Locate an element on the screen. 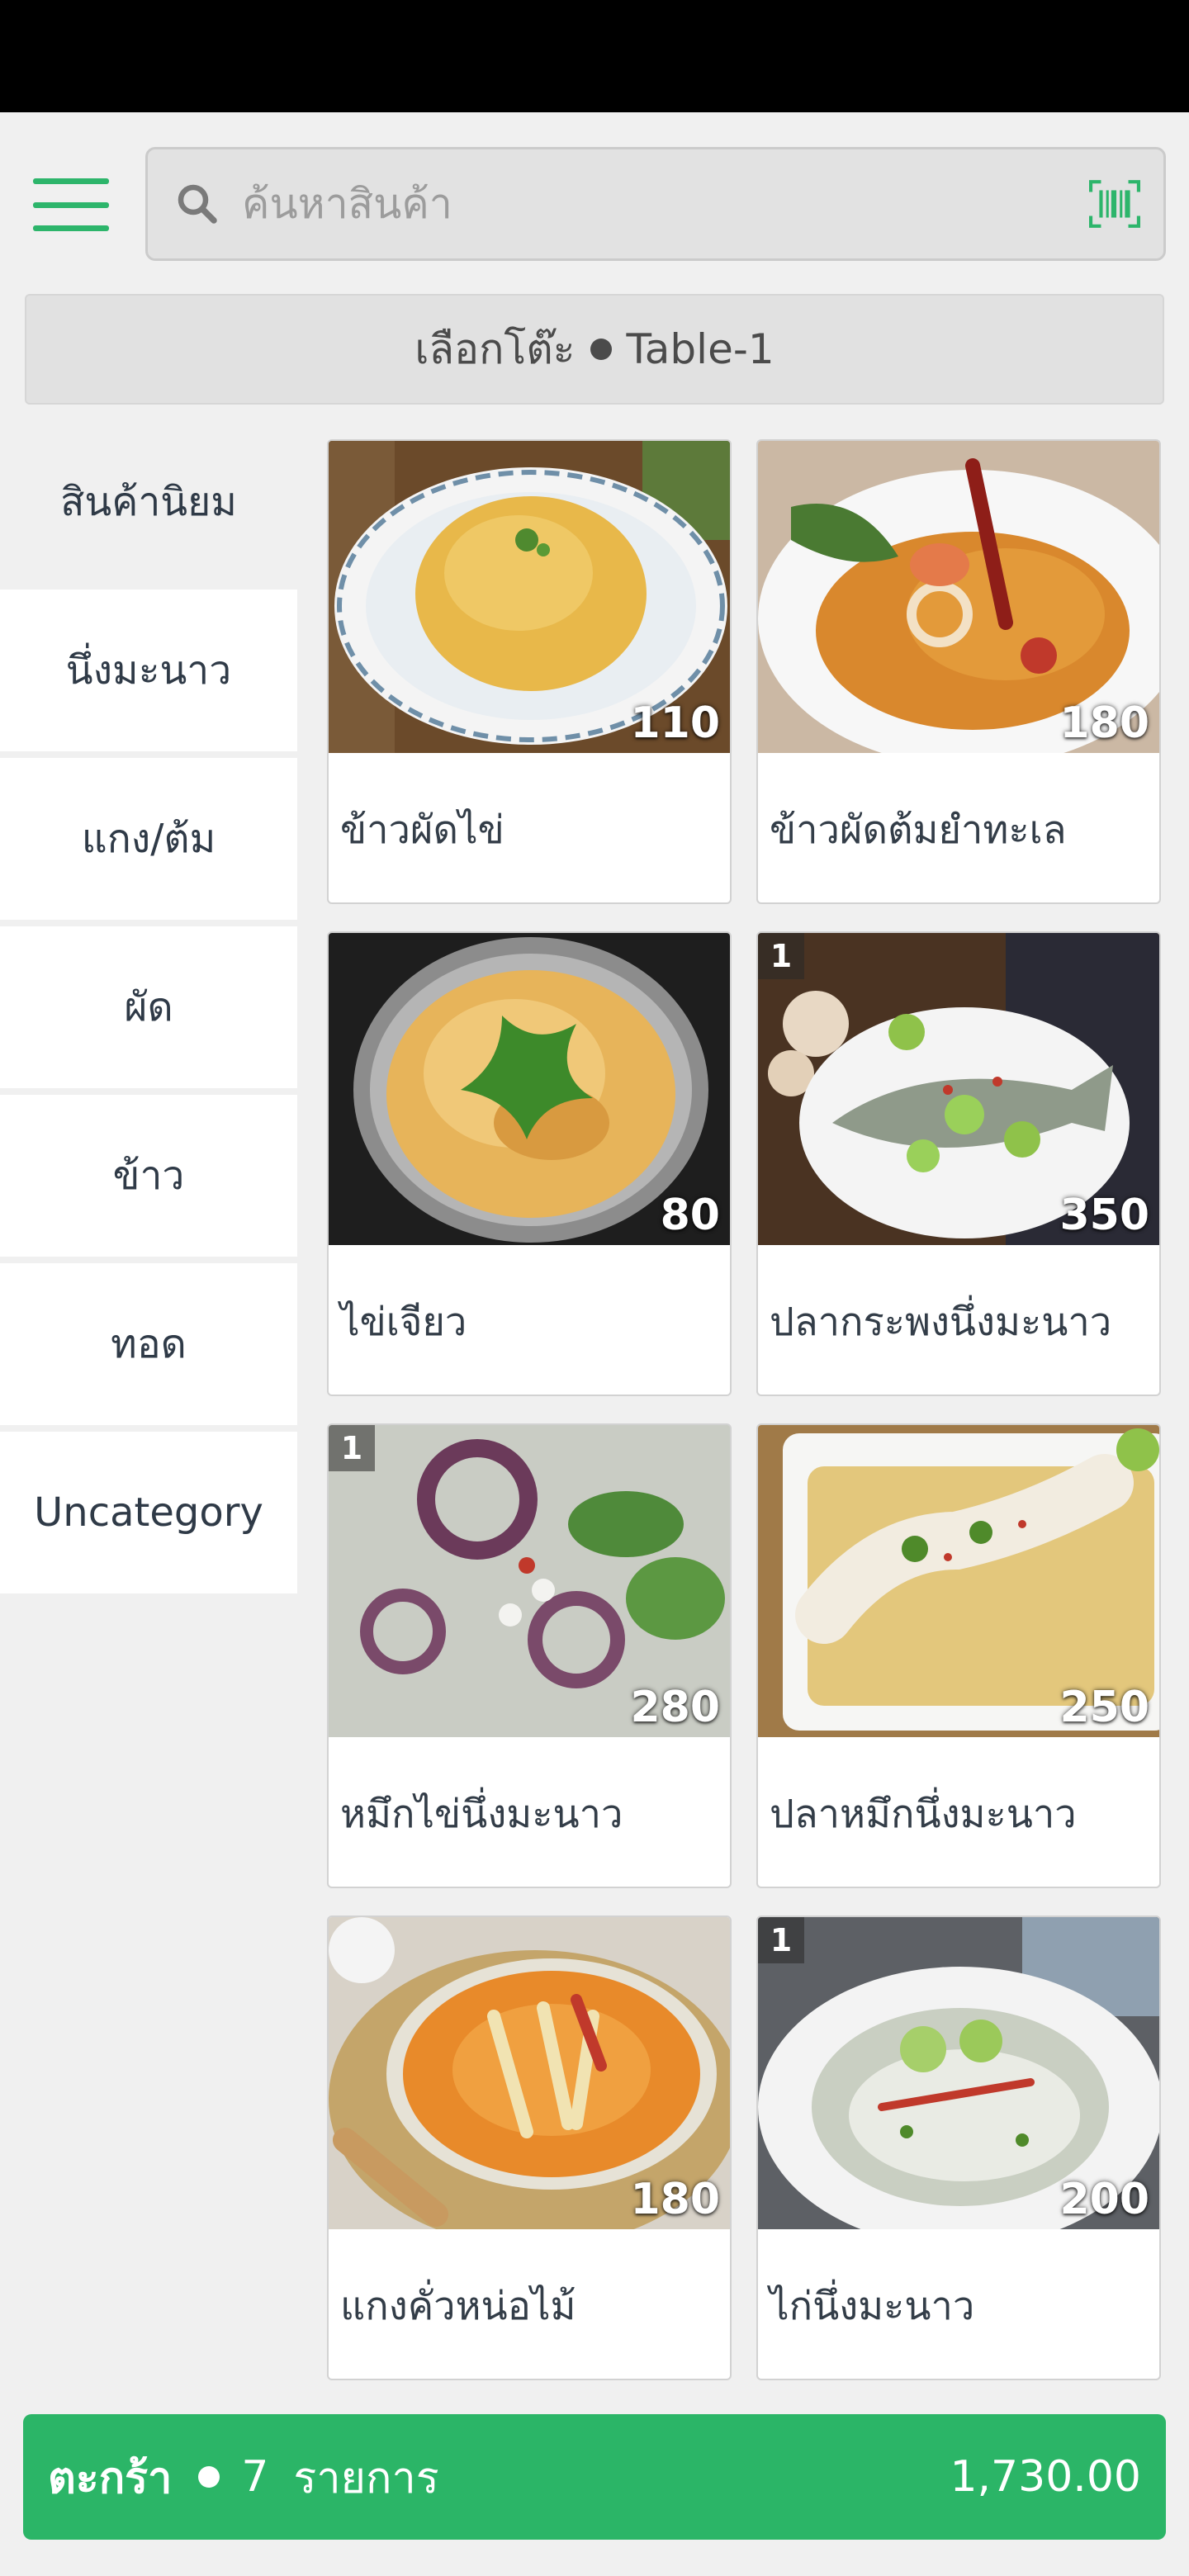  category-stir-fry: ผัด is located at coordinates (148, 1007).